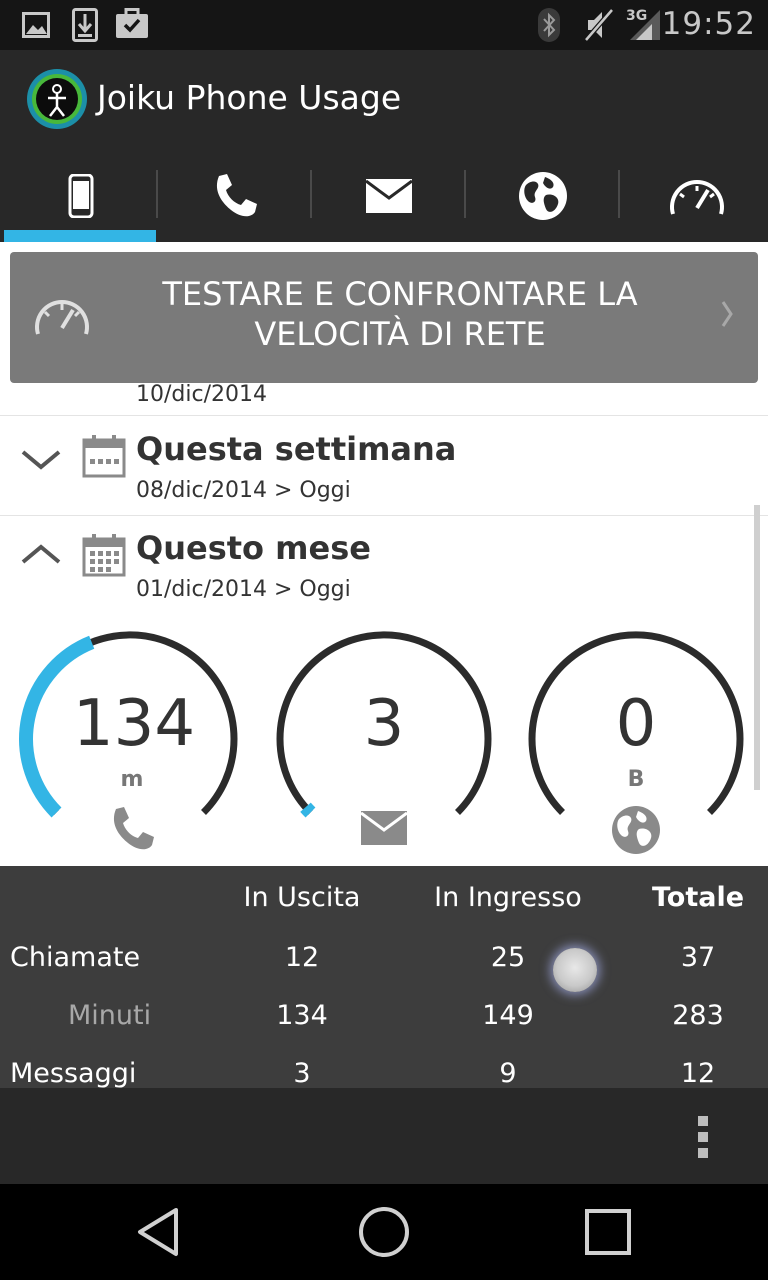  I want to click on status-clock: 19:52, so click(708, 24).